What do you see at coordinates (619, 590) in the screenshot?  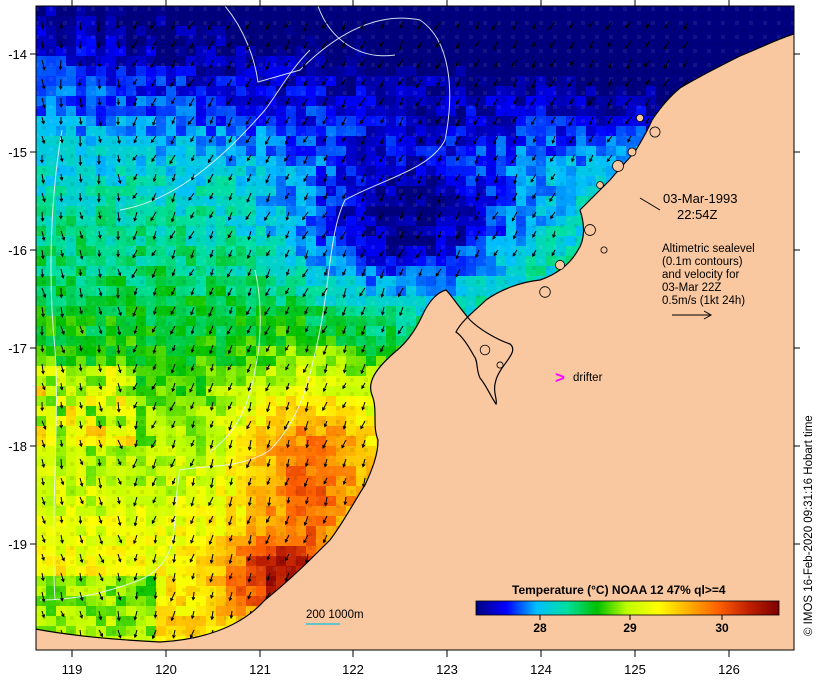 I see `colorbar-title: Temperature (°C) NOAA 12 47% ql>=4` at bounding box center [619, 590].